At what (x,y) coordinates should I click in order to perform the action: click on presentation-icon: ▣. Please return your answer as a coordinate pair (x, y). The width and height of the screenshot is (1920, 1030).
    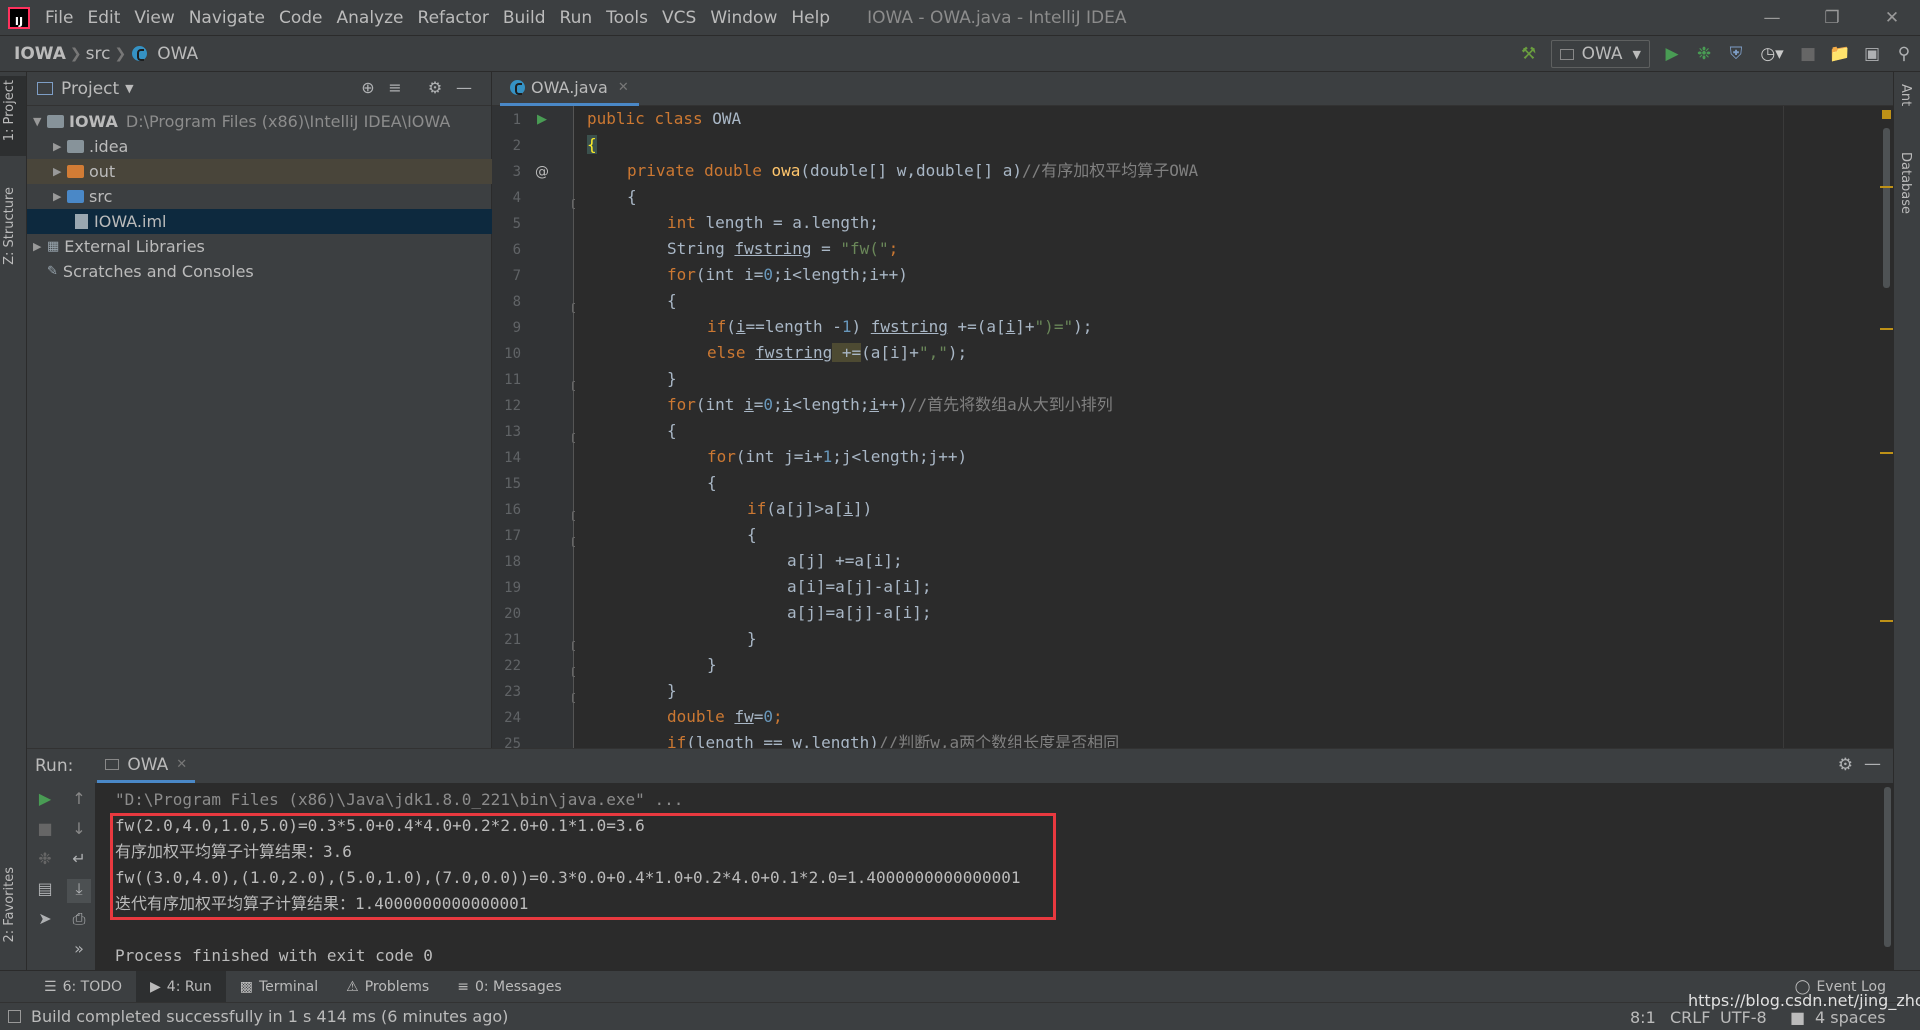
    Looking at the image, I should click on (1872, 54).